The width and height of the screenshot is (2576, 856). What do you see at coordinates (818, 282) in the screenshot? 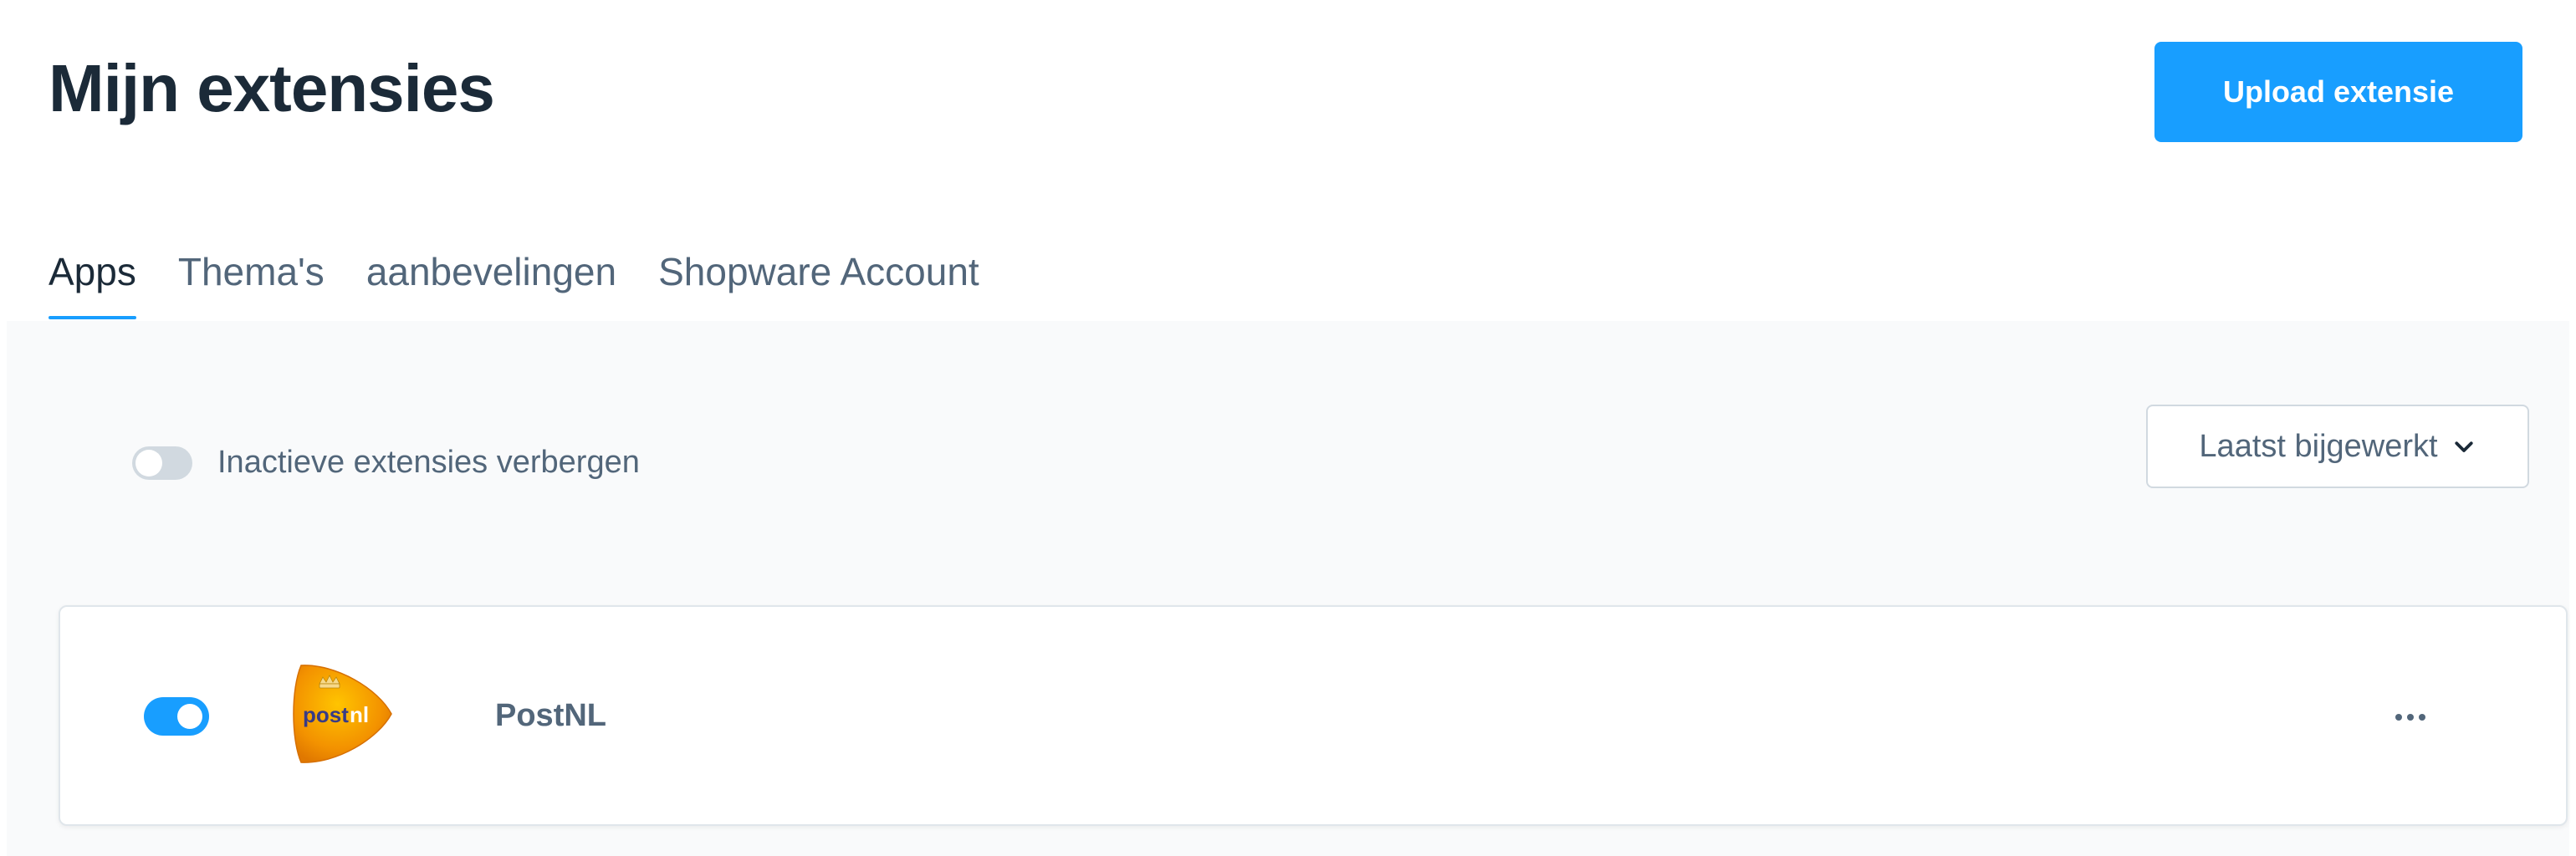
I see `tab-shopware-account: Shopware Account` at bounding box center [818, 282].